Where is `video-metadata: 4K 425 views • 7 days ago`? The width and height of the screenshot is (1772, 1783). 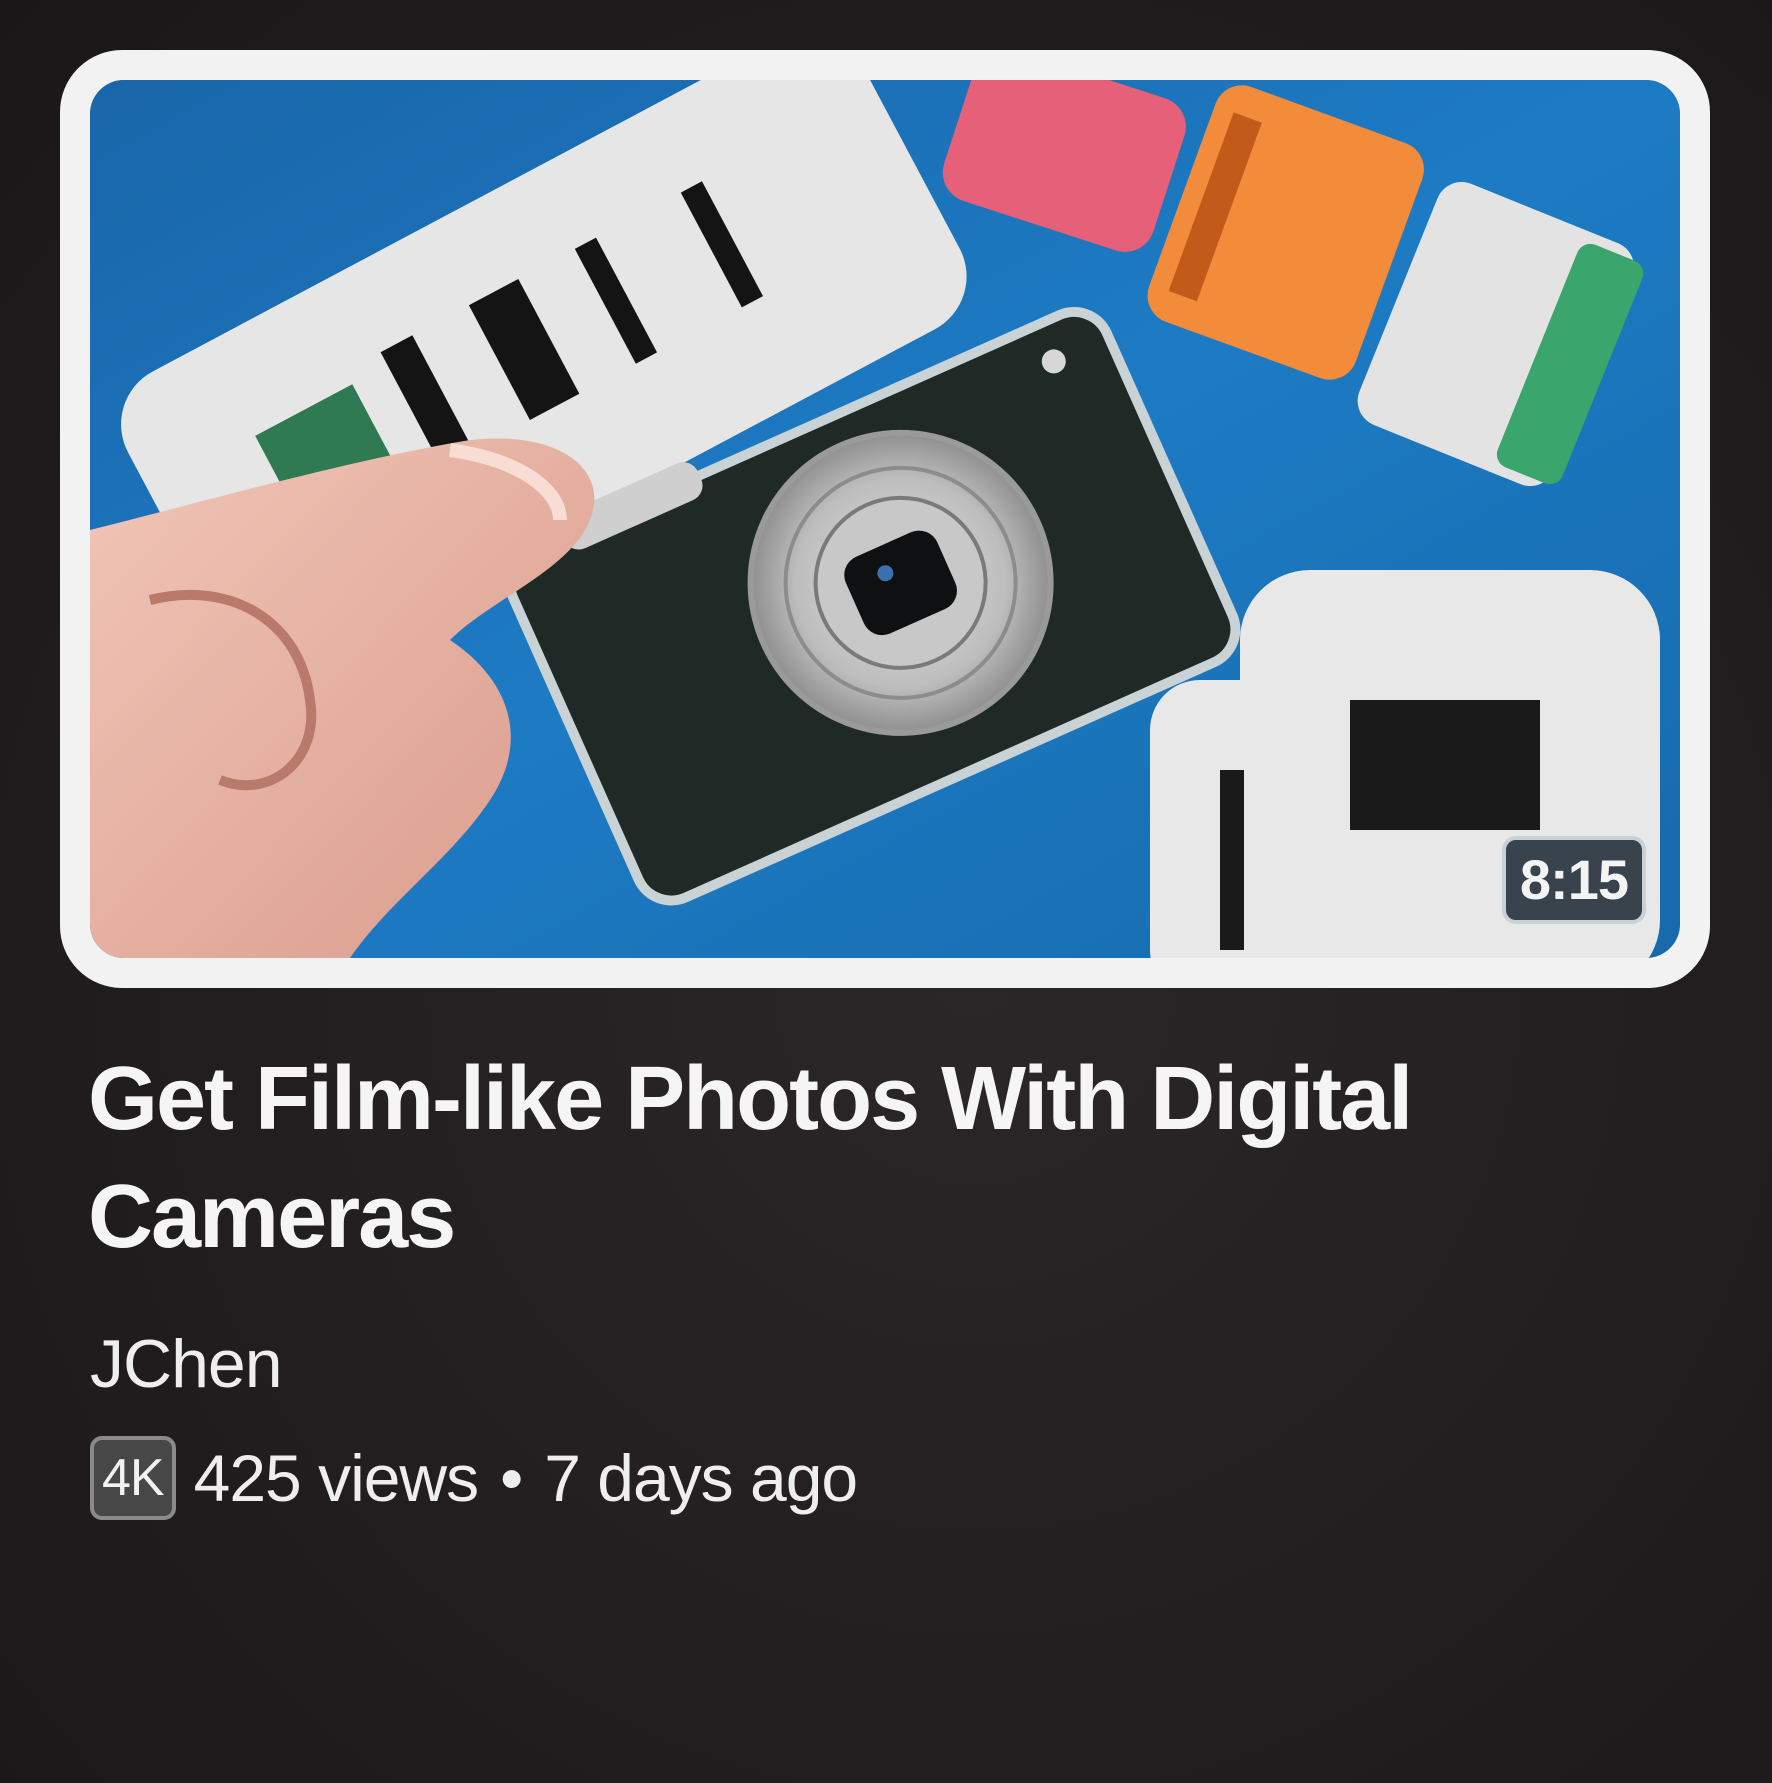
video-metadata: 4K 425 views • 7 days ago is located at coordinates (474, 1478).